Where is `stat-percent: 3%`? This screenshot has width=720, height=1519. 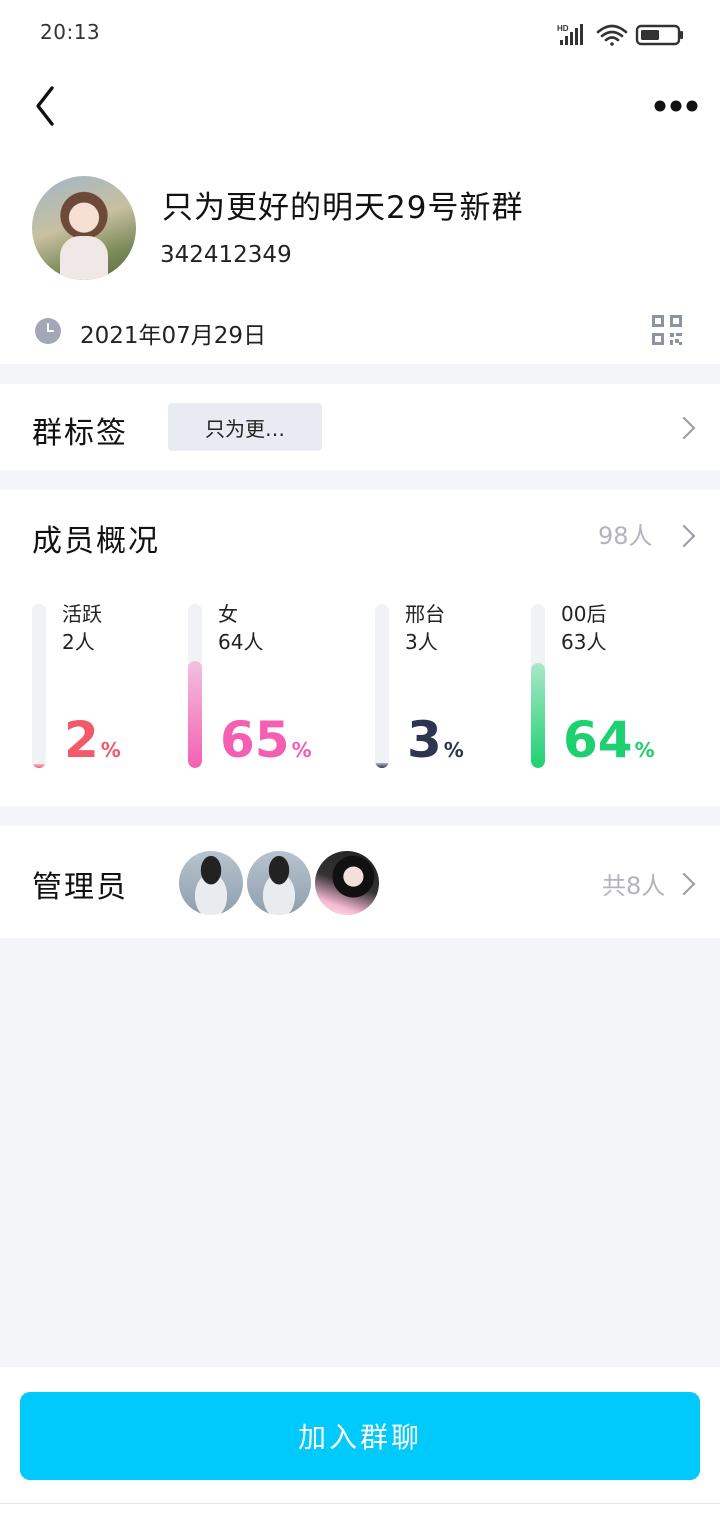 stat-percent: 3% is located at coordinates (435, 740).